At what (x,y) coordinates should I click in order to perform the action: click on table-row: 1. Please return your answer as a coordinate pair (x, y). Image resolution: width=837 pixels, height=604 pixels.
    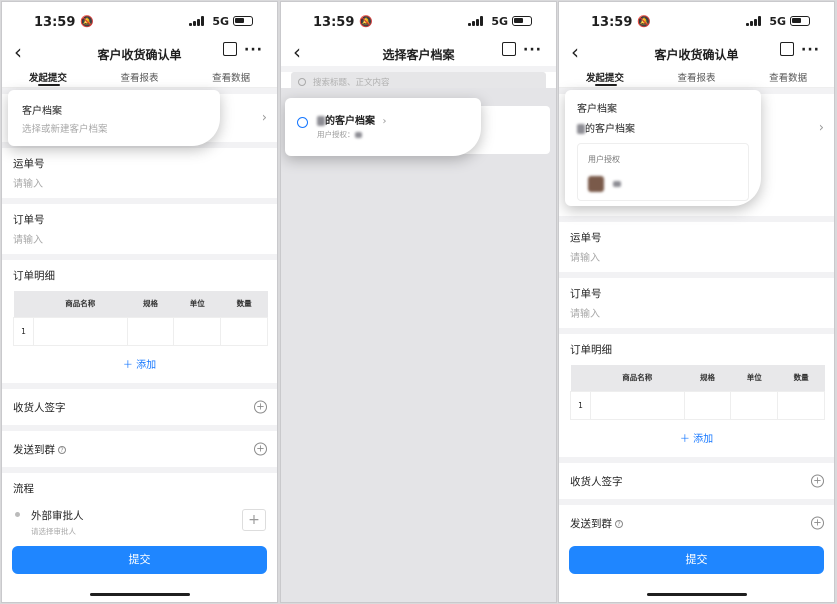
    Looking at the image, I should click on (140, 331).